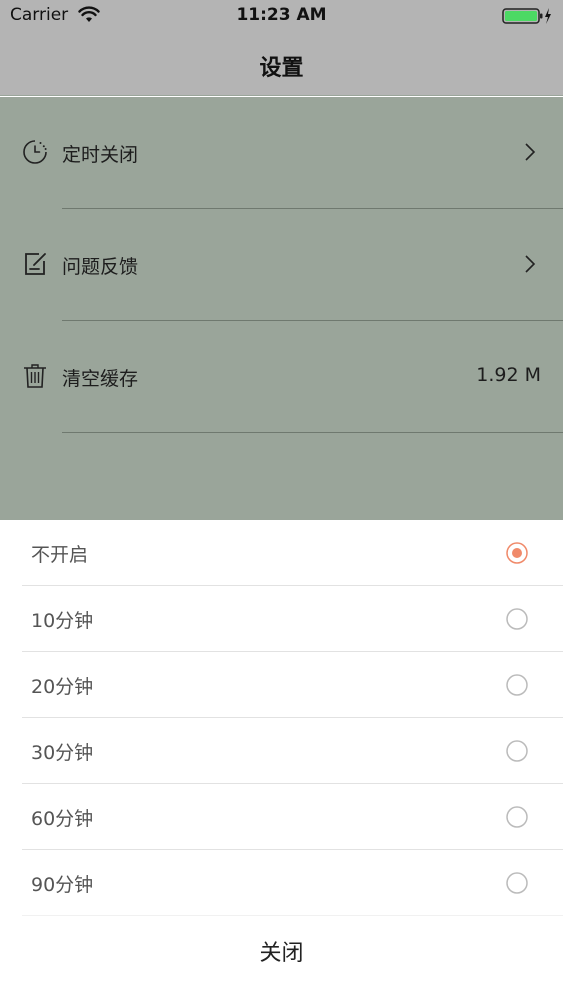 This screenshot has width=563, height=1000. I want to click on option-label: 90分钟, so click(62, 885).